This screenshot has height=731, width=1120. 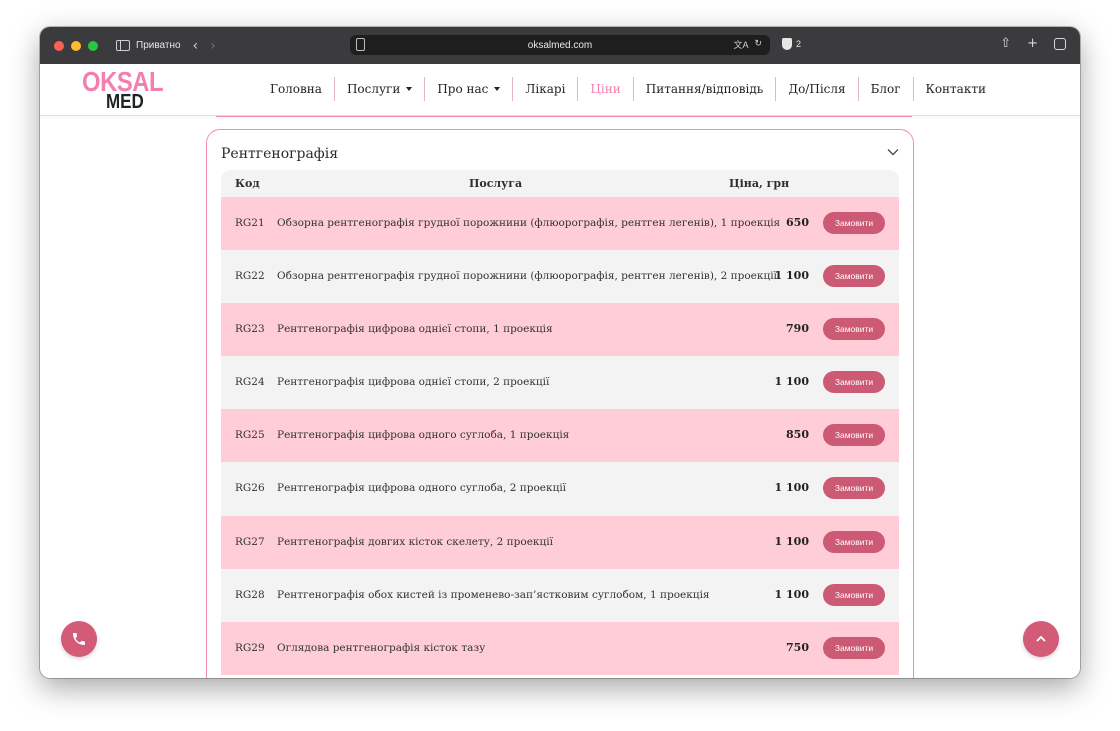 I want to click on table-header: Код Послуга Ціна, грн, so click(x=560, y=183).